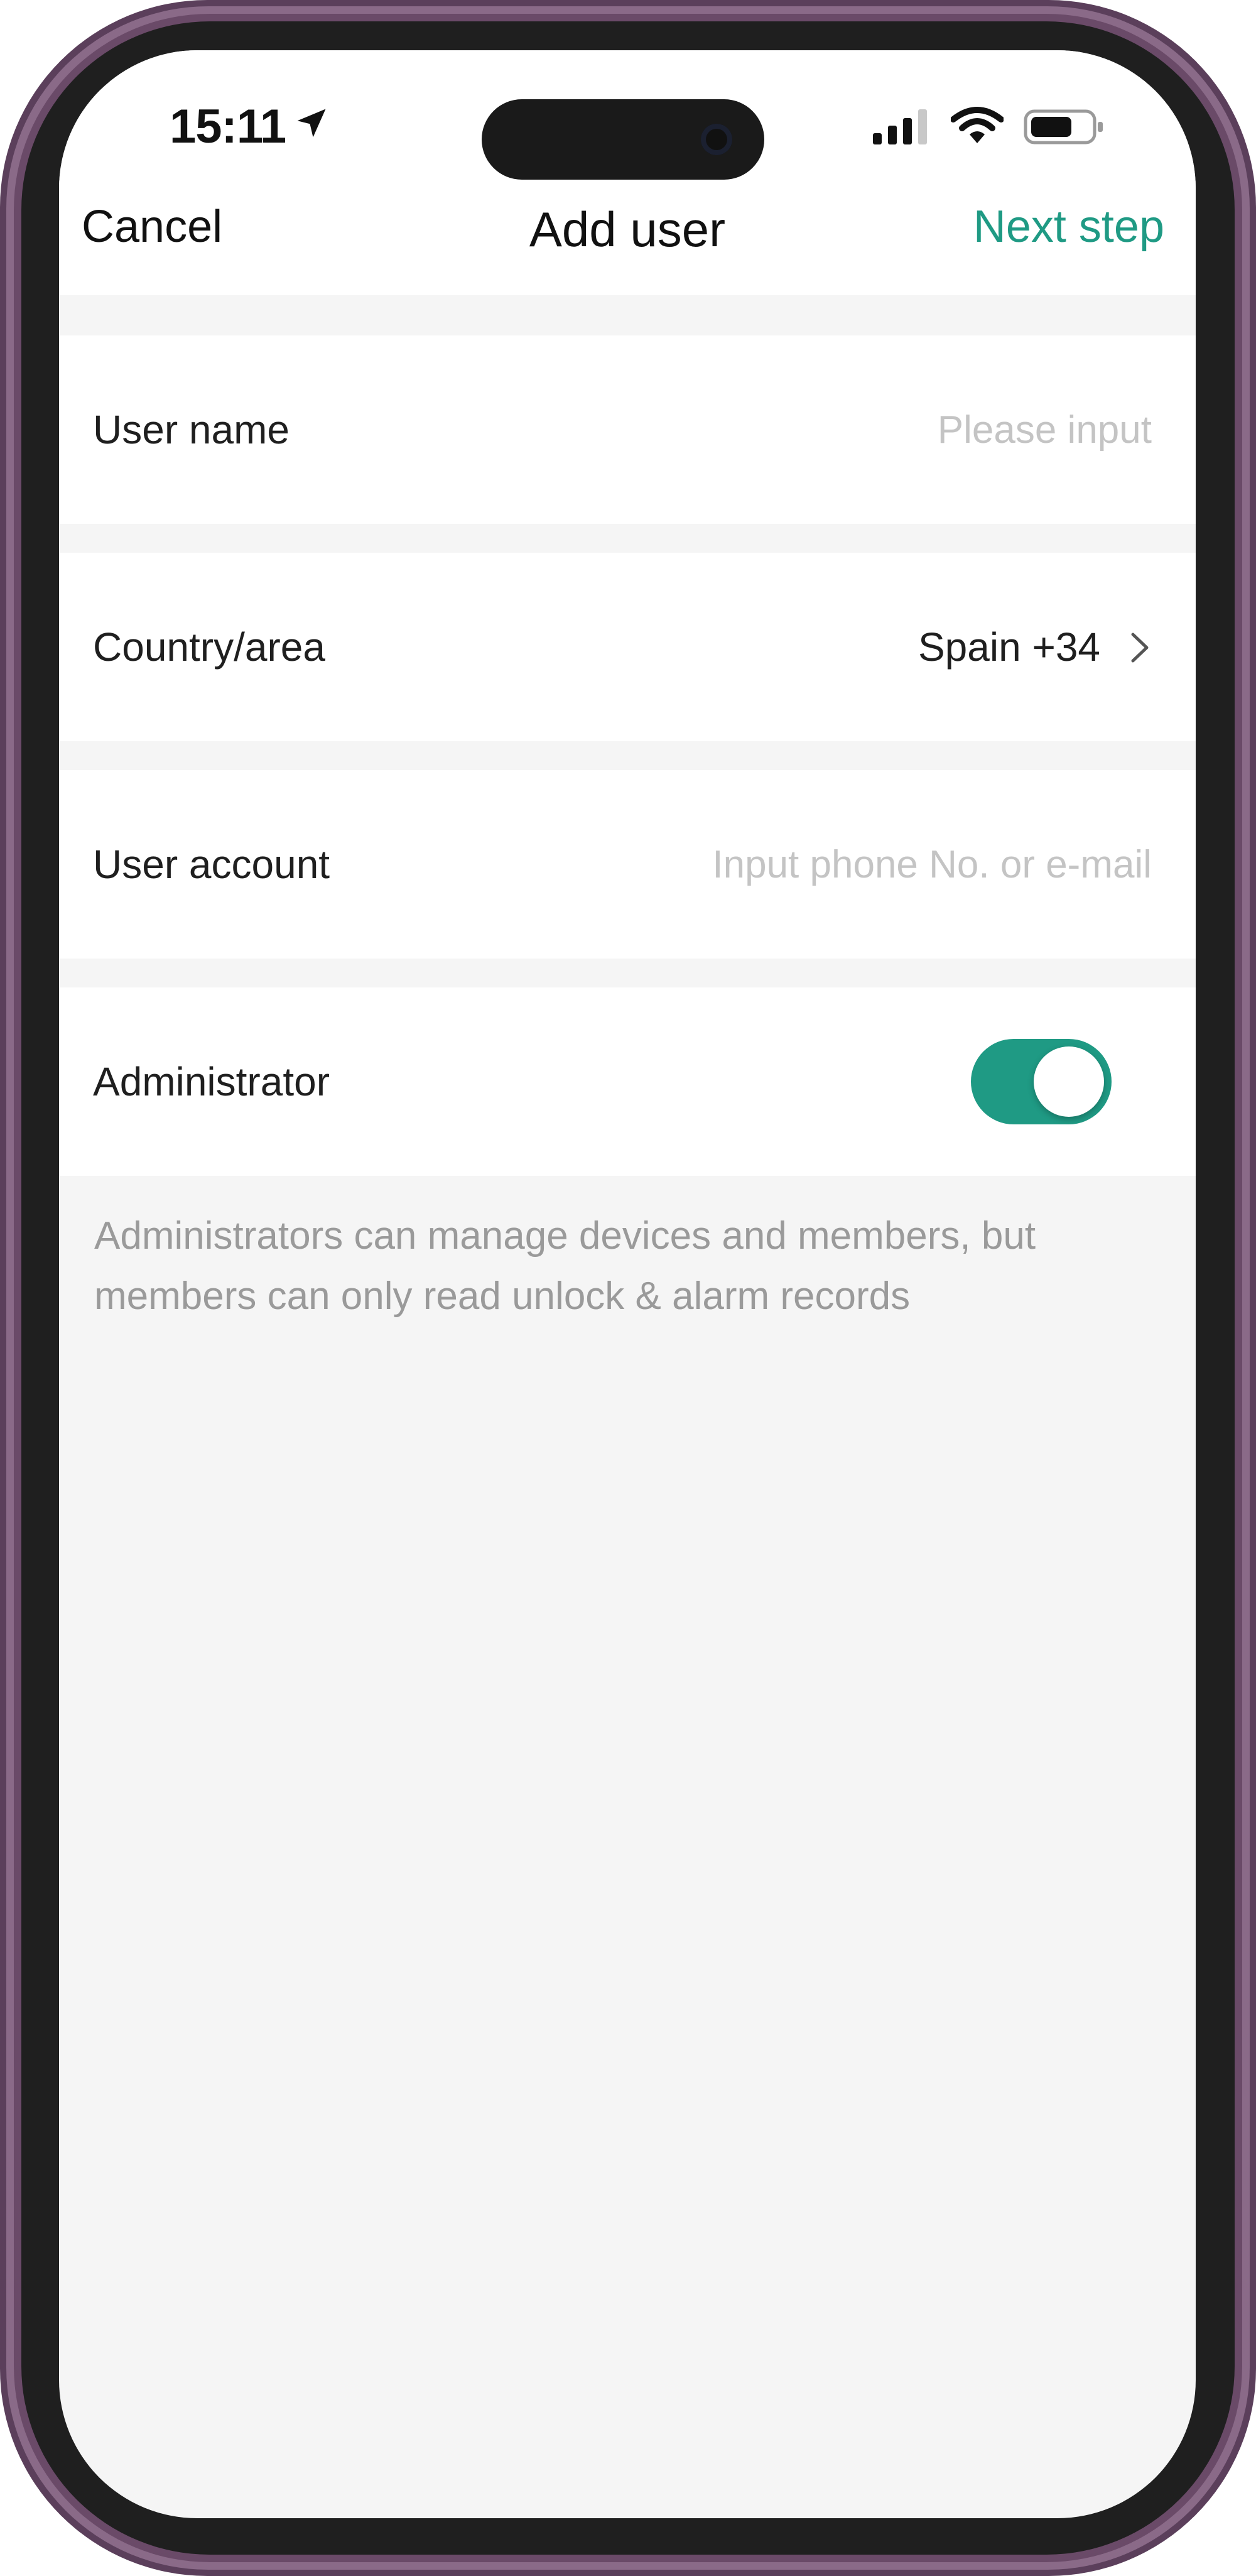 Image resolution: width=1256 pixels, height=2576 pixels. I want to click on user-account-row: User account, so click(627, 865).